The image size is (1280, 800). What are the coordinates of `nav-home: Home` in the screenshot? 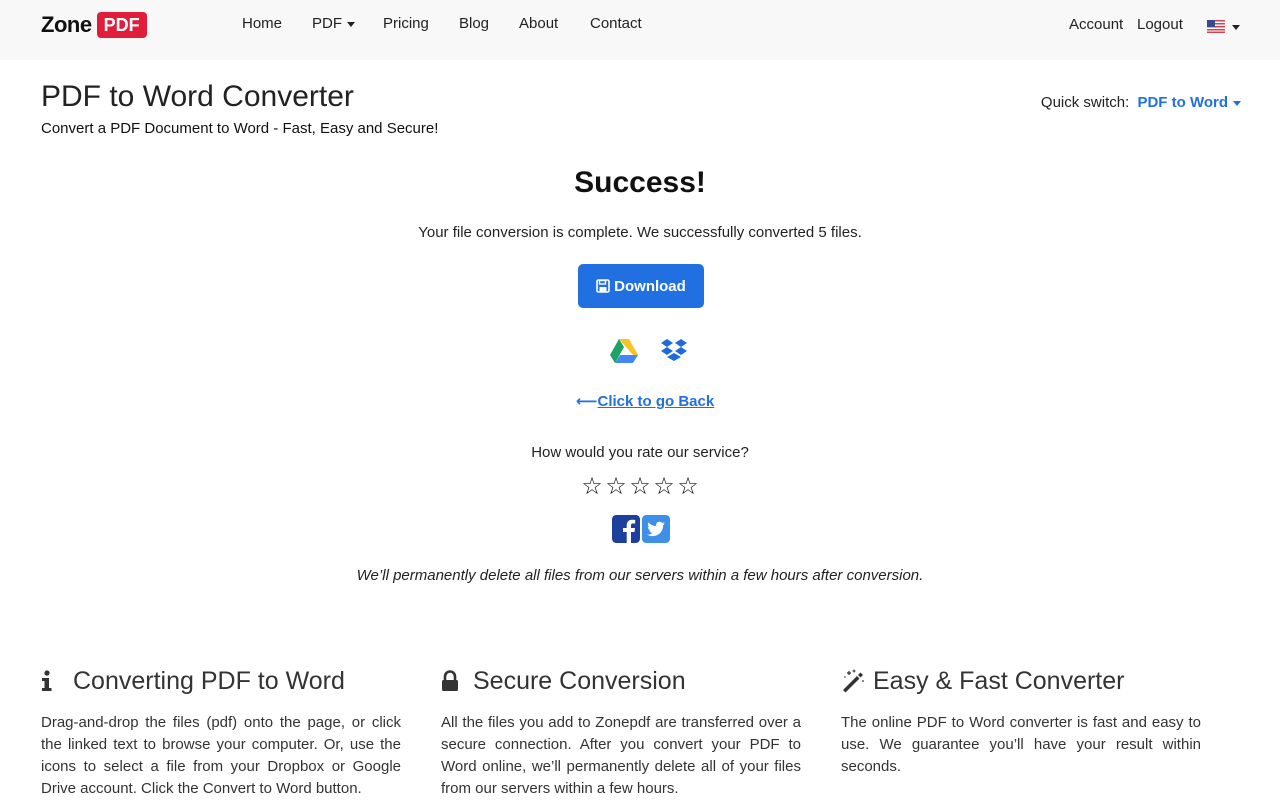 It's located at (262, 23).